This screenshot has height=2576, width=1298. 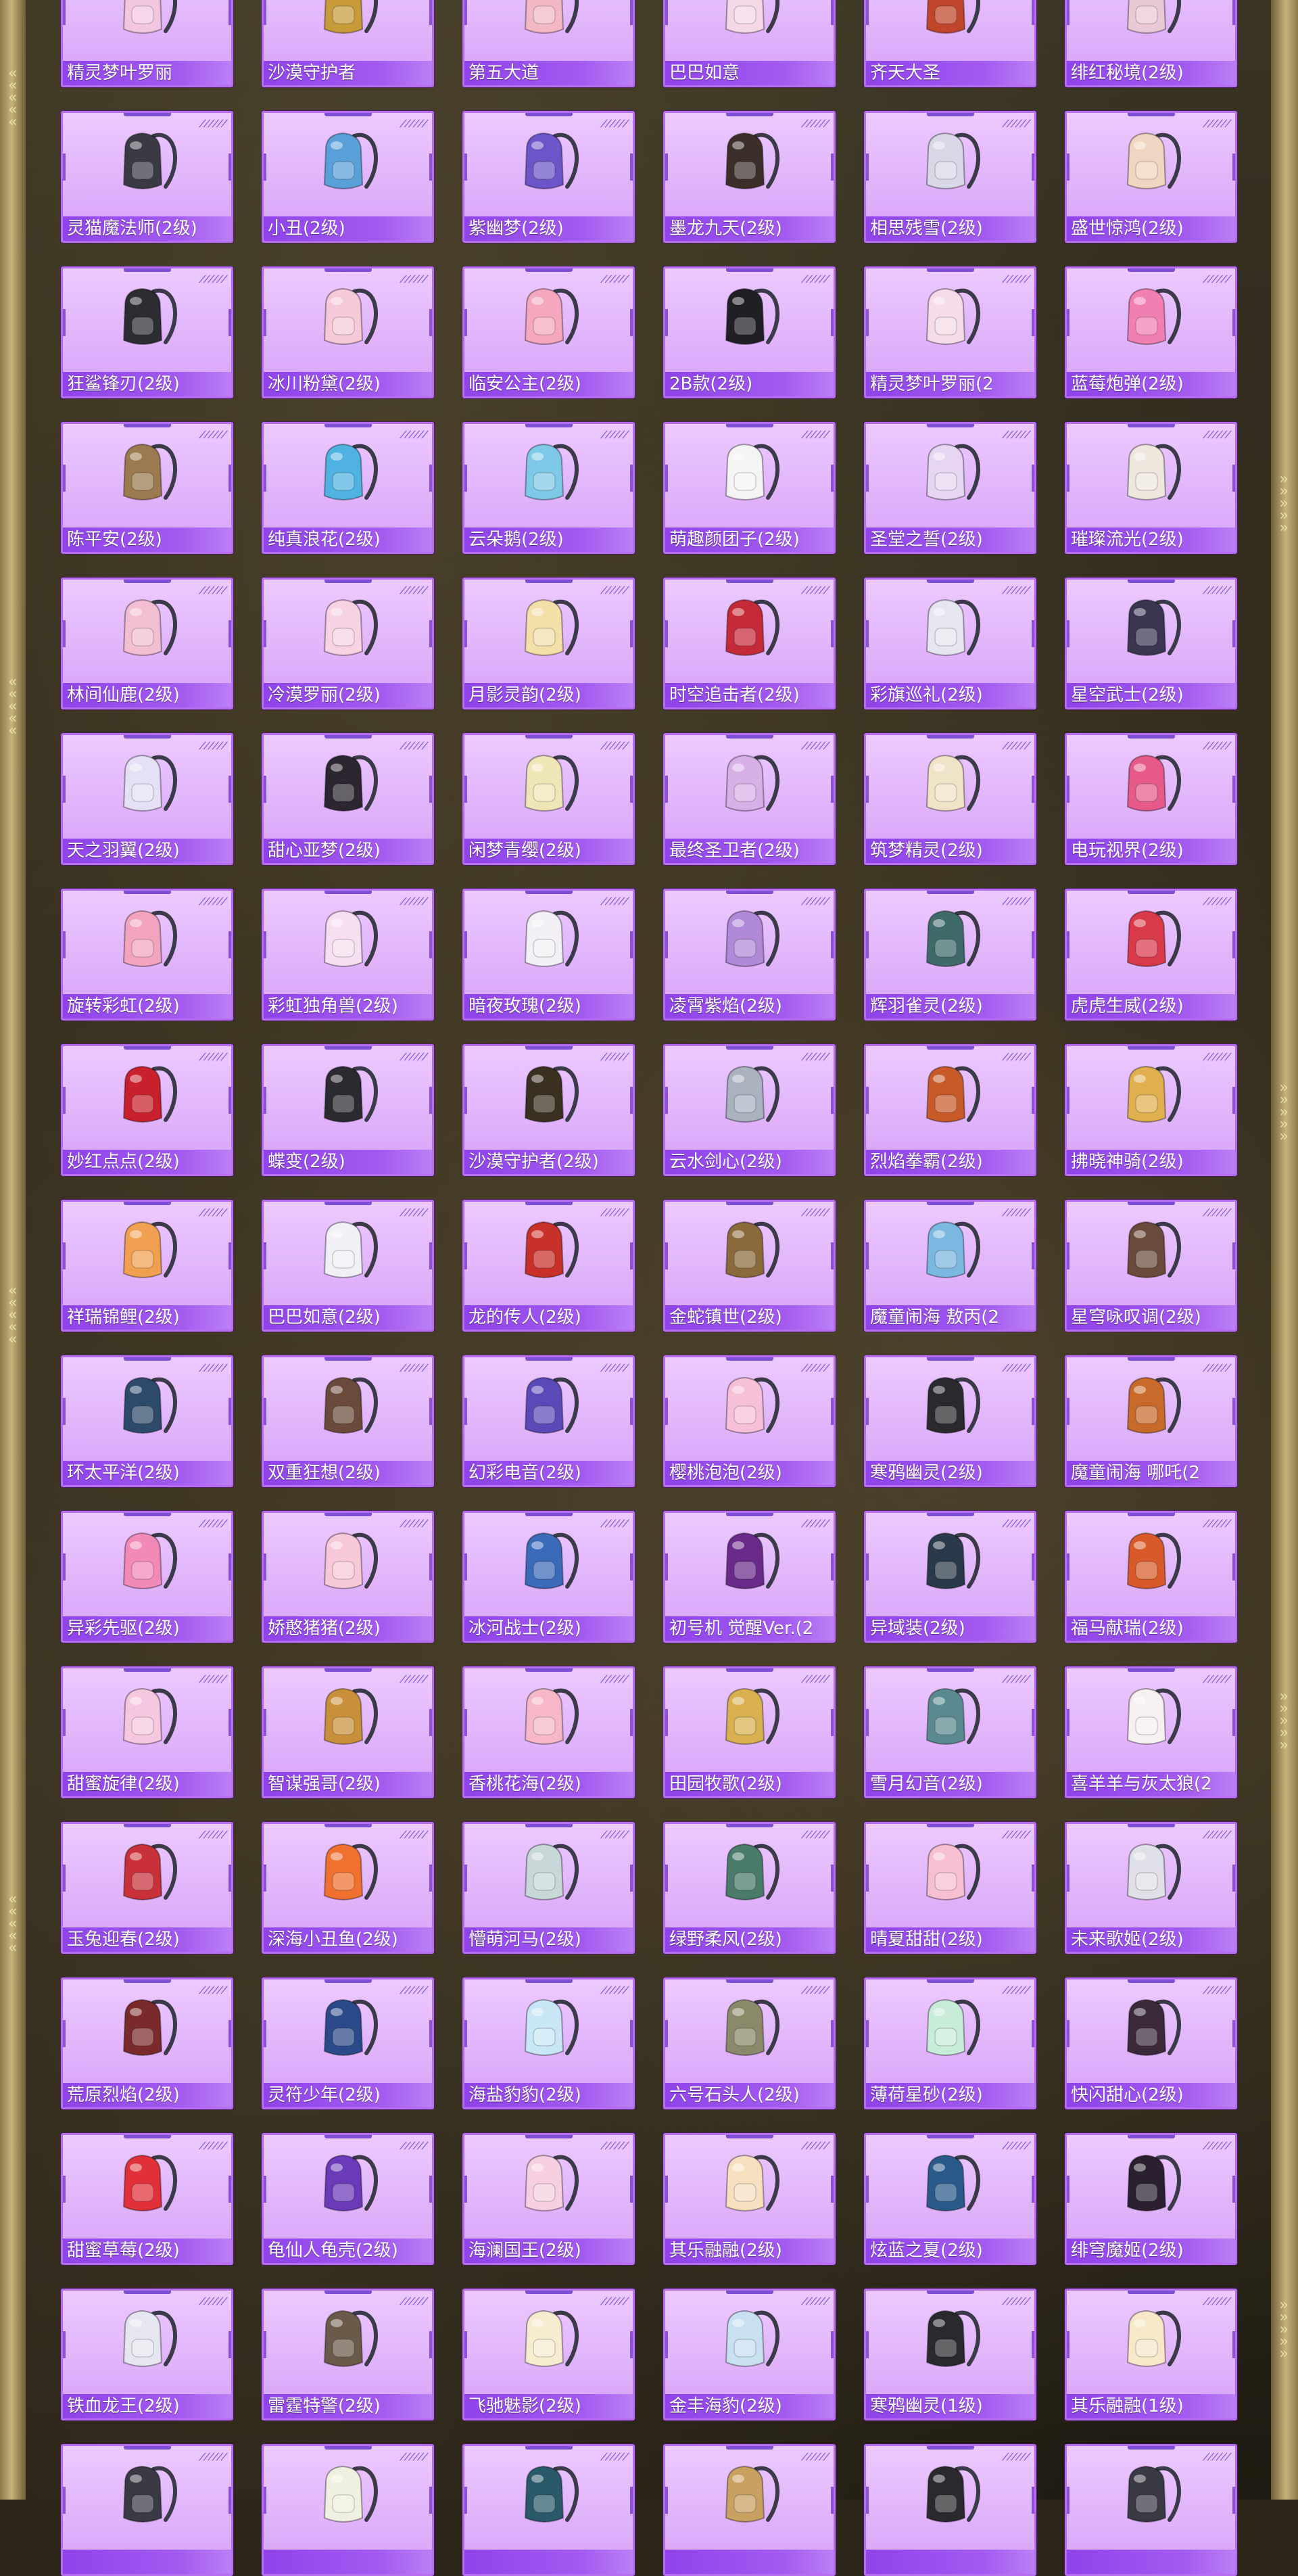 What do you see at coordinates (749, 1421) in the screenshot?
I see `backpack-card: ////// 樱桃泡泡(2级)` at bounding box center [749, 1421].